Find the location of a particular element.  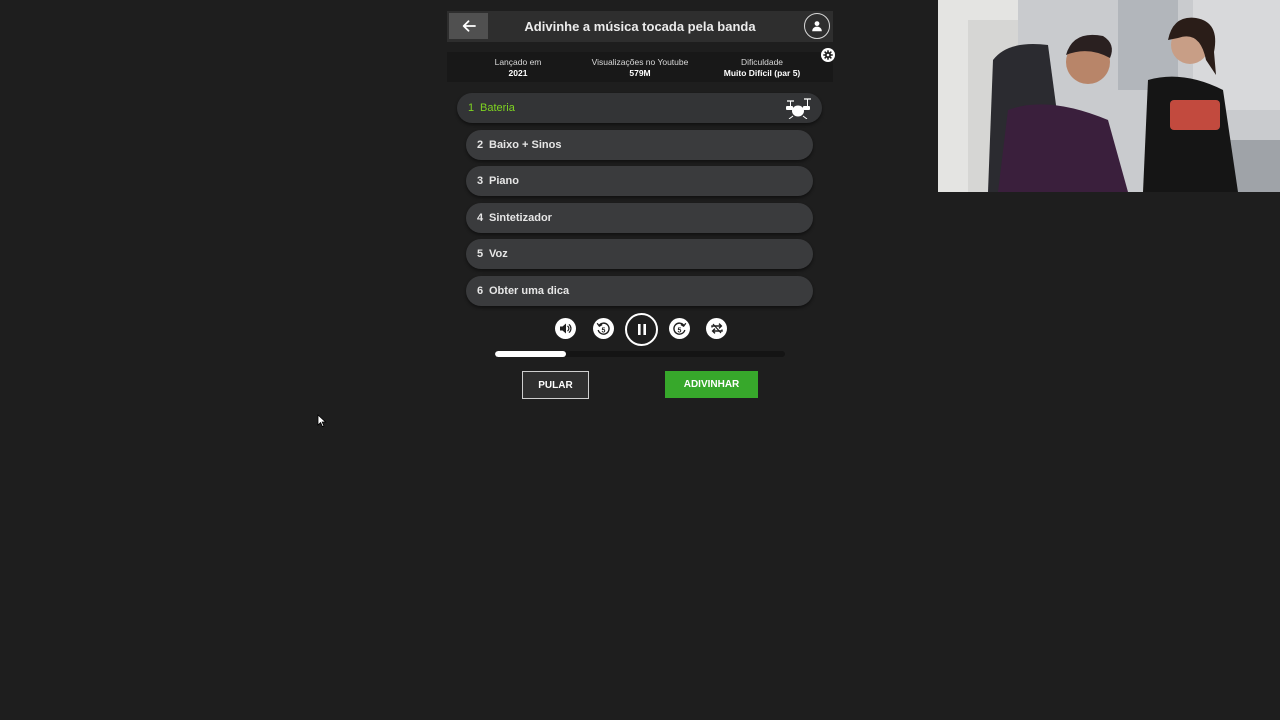

volume-button is located at coordinates (565, 328).